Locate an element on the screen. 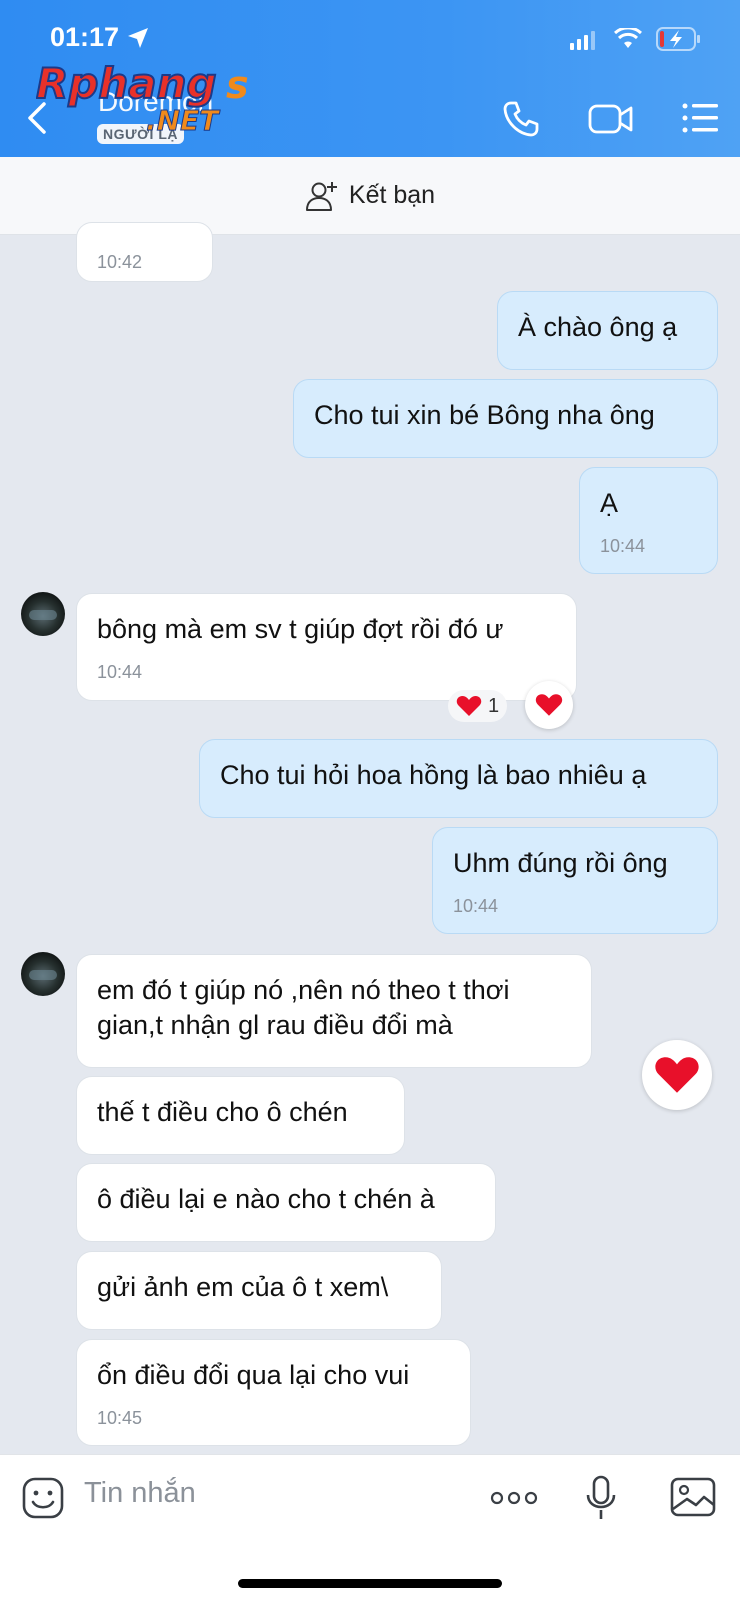  message-text: thế t điều cho ô chén is located at coordinates (222, 1112).